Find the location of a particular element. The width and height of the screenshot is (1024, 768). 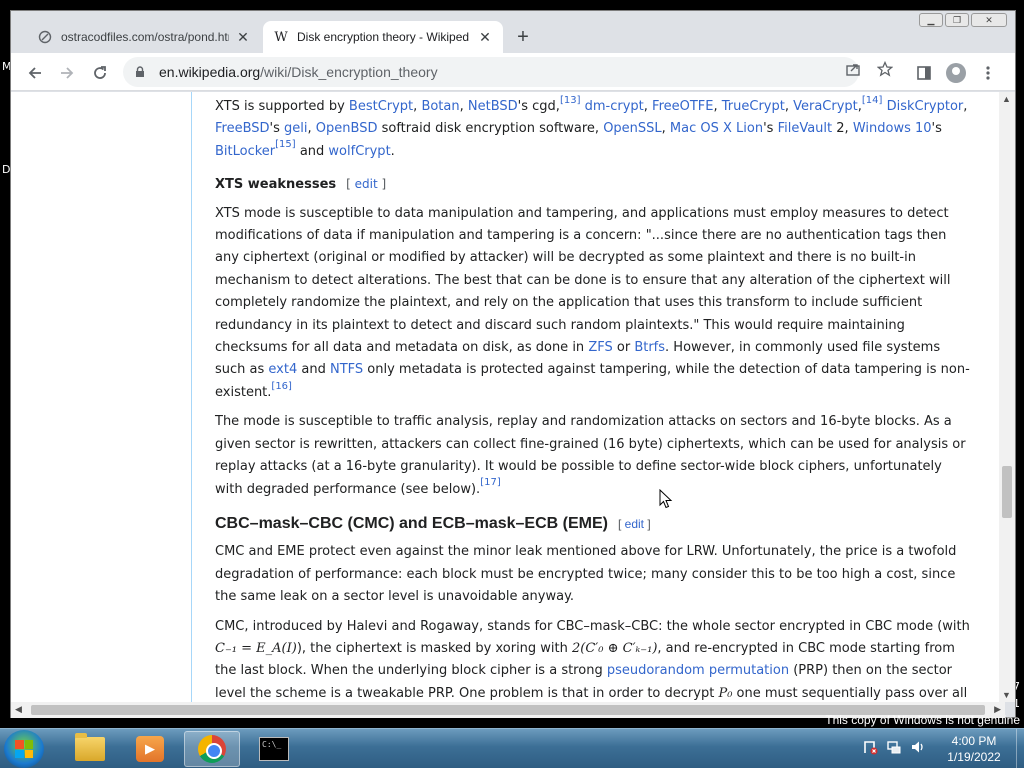

link-geli: geli is located at coordinates (295, 128).